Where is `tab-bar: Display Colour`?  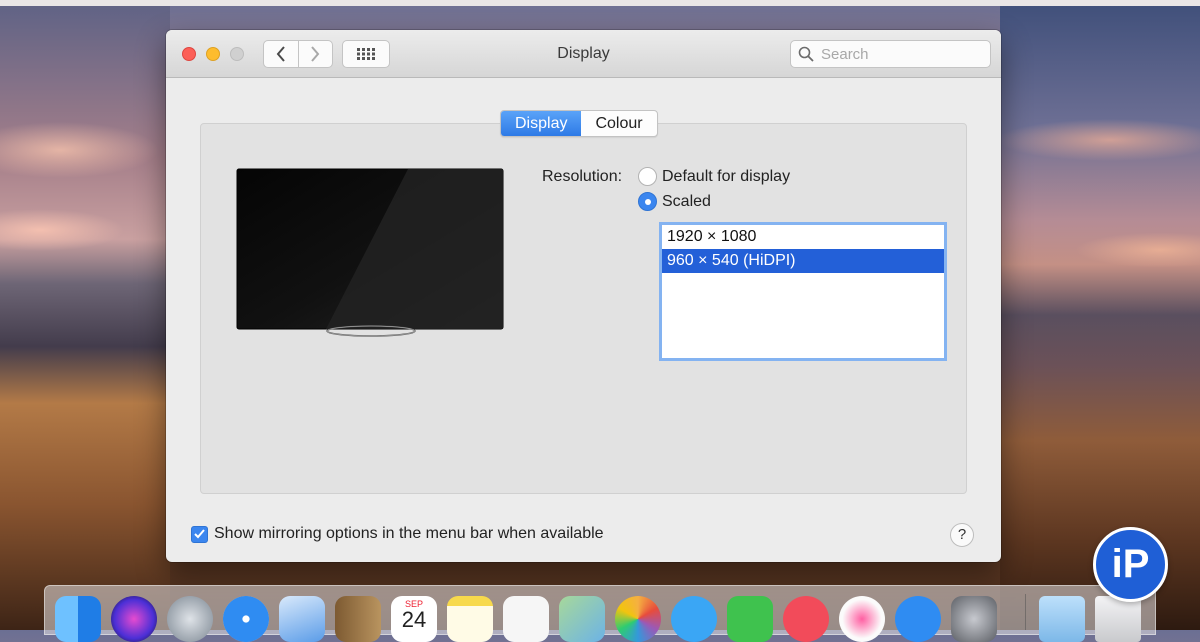 tab-bar: Display Colour is located at coordinates (579, 123).